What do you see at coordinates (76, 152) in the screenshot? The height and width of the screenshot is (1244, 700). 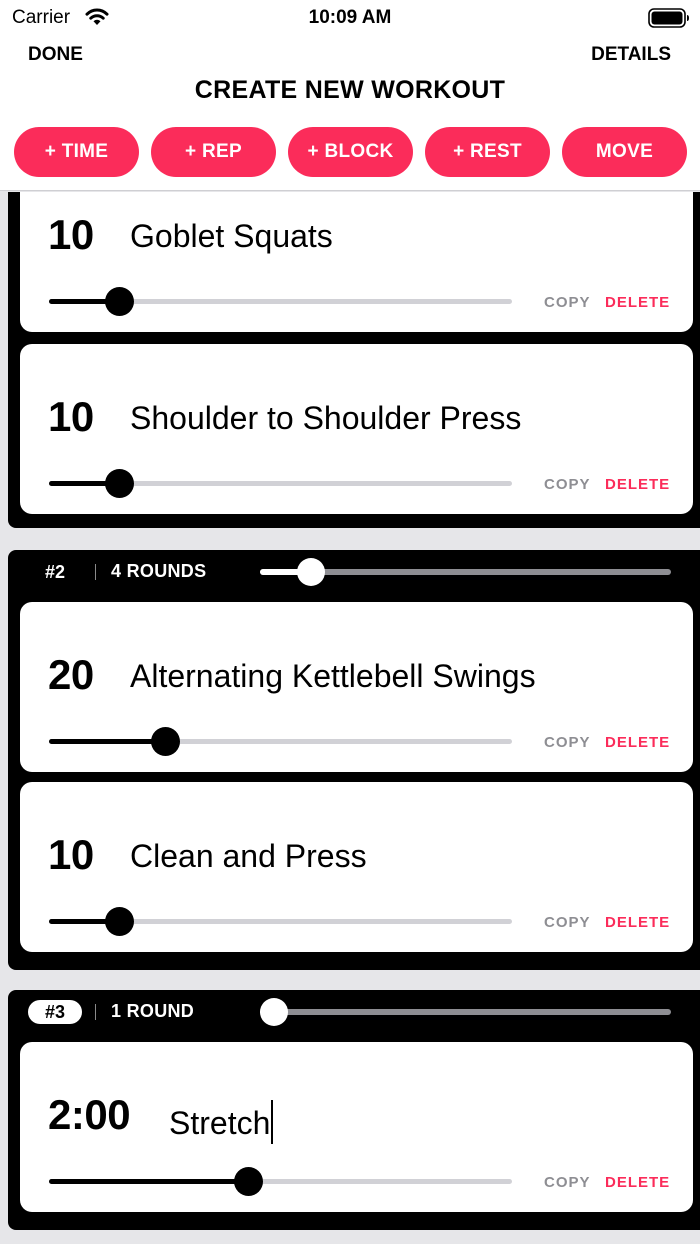 I see `add-time-button: + TIME` at bounding box center [76, 152].